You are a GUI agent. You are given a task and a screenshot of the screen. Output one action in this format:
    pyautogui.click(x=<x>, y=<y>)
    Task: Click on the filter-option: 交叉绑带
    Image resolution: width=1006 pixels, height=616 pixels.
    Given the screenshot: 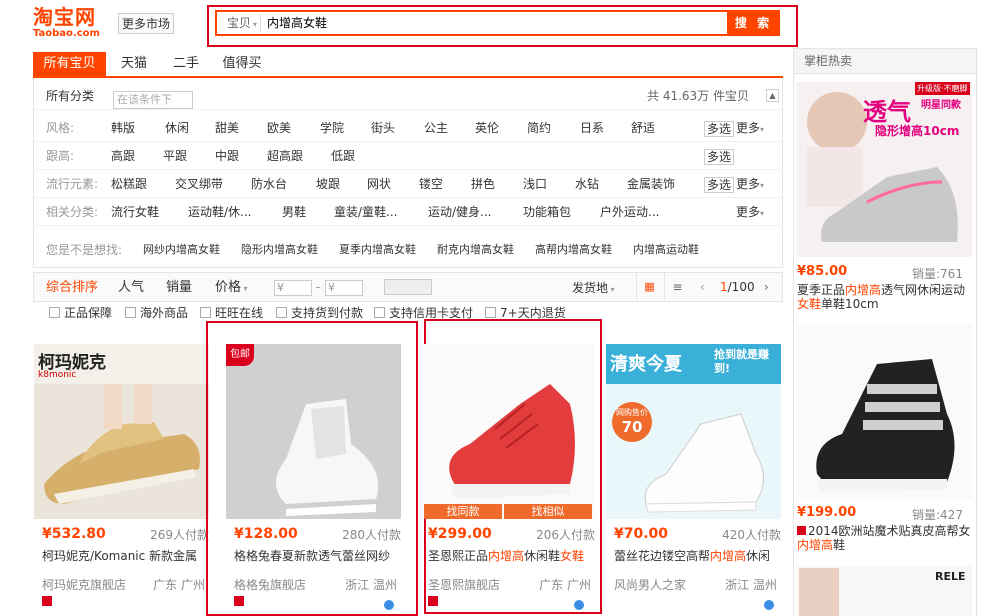 What is the action you would take?
    pyautogui.click(x=199, y=184)
    